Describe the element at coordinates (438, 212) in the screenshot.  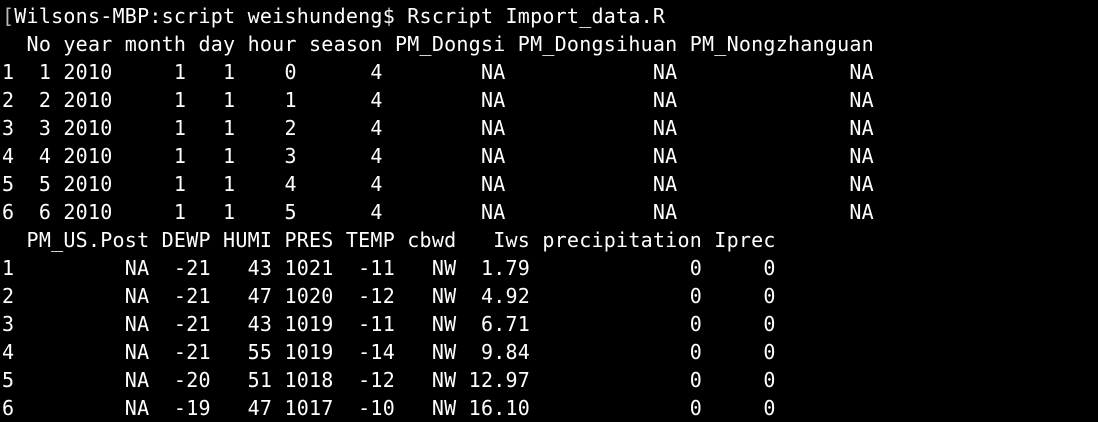
I see `table-row: 6 6 2010 1 1 5 4 NA NA NA` at that location.